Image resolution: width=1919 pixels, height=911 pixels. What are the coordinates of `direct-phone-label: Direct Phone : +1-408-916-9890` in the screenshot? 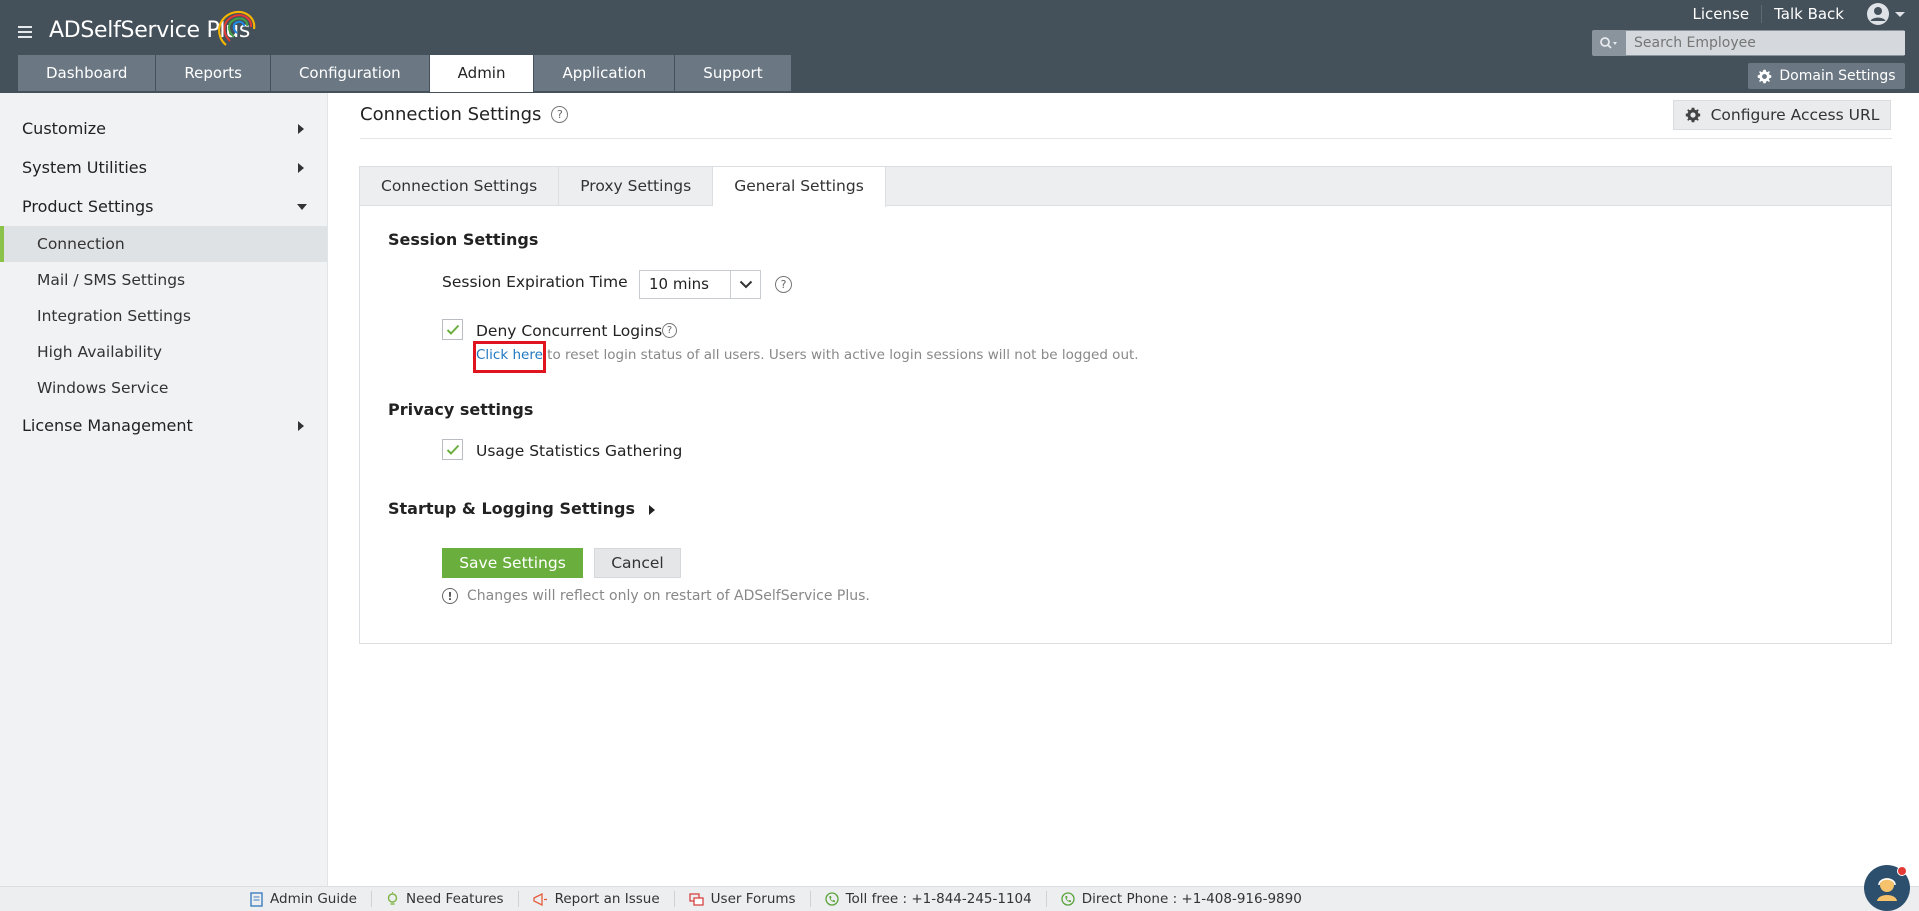 It's located at (1191, 899).